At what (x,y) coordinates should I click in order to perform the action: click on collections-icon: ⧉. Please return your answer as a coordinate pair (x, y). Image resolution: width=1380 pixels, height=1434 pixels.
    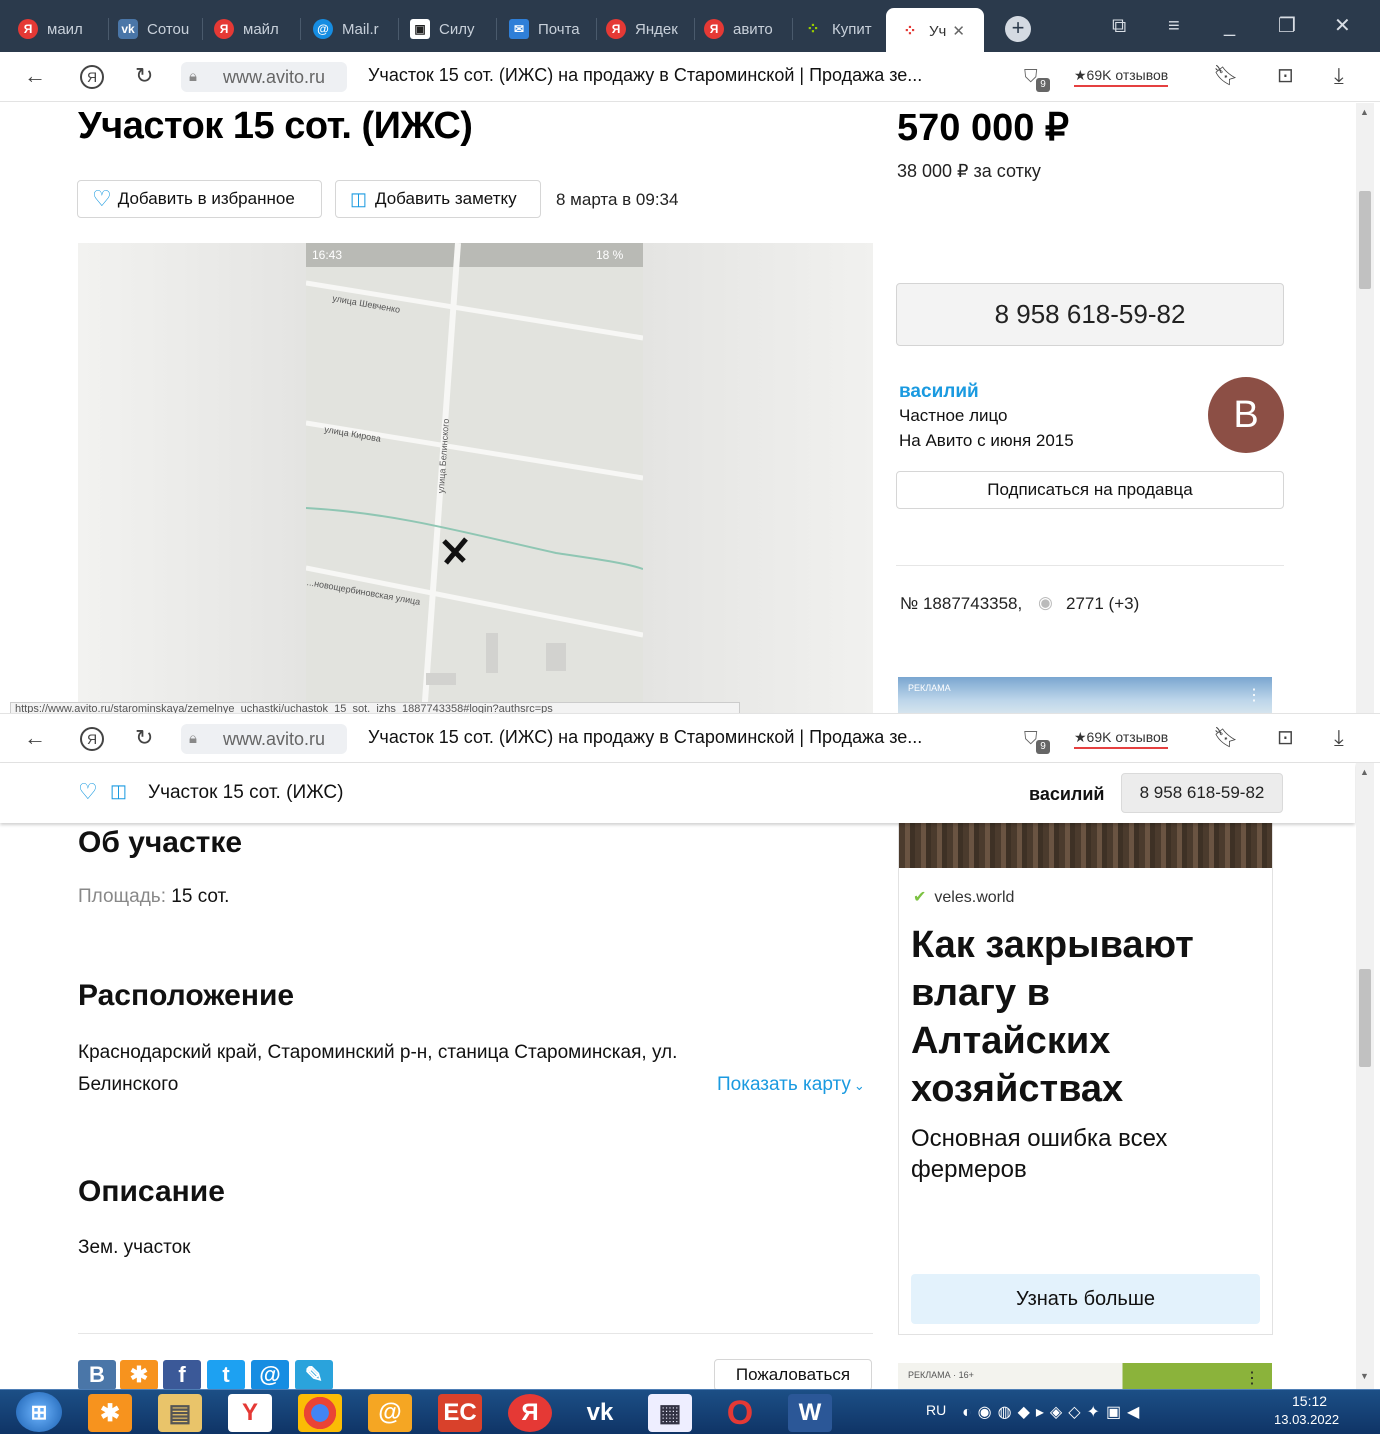
    Looking at the image, I should click on (1119, 26).